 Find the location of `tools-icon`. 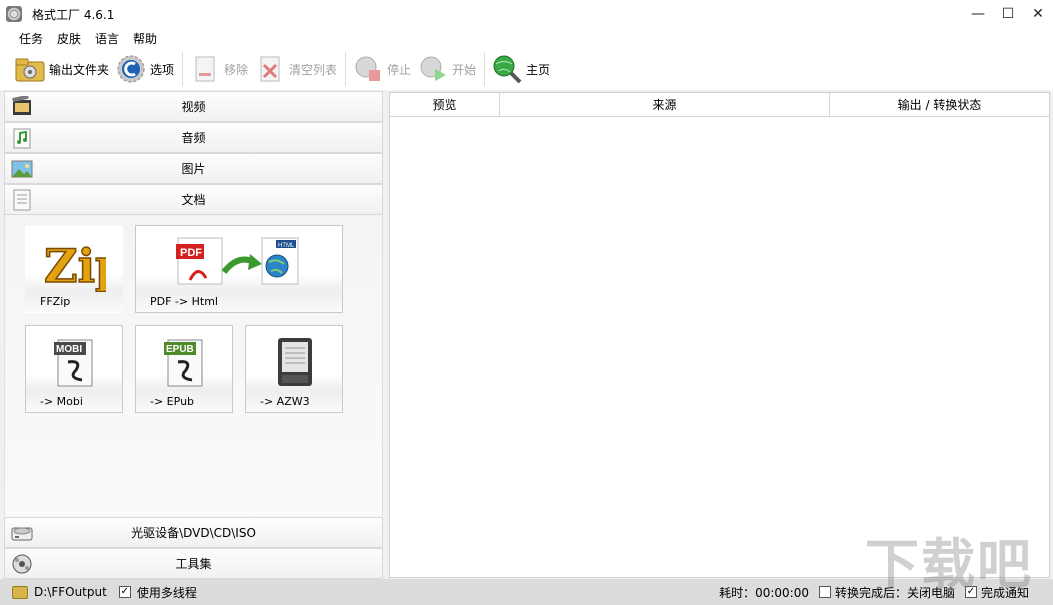

tools-icon is located at coordinates (22, 564).